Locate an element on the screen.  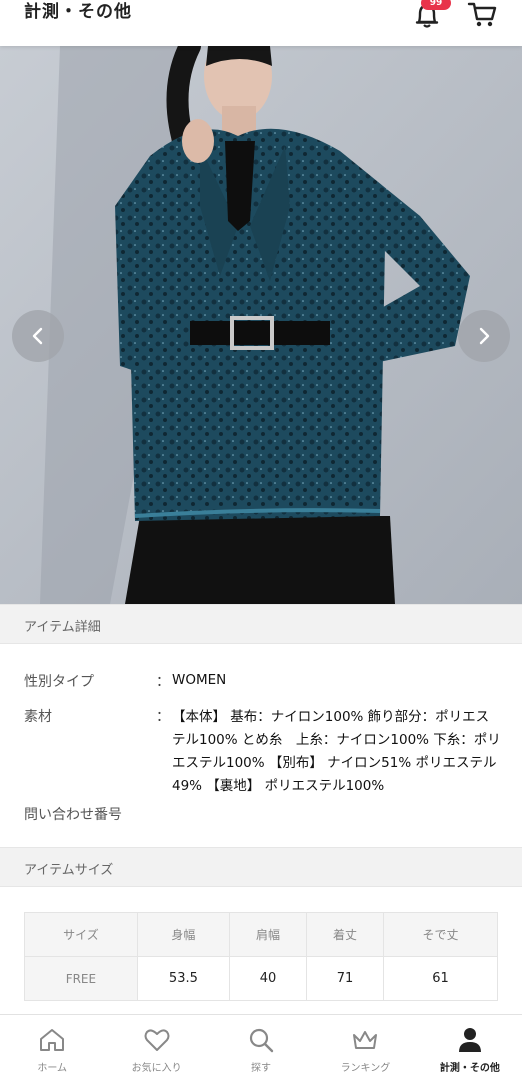
cart-icon is located at coordinates (483, 15).